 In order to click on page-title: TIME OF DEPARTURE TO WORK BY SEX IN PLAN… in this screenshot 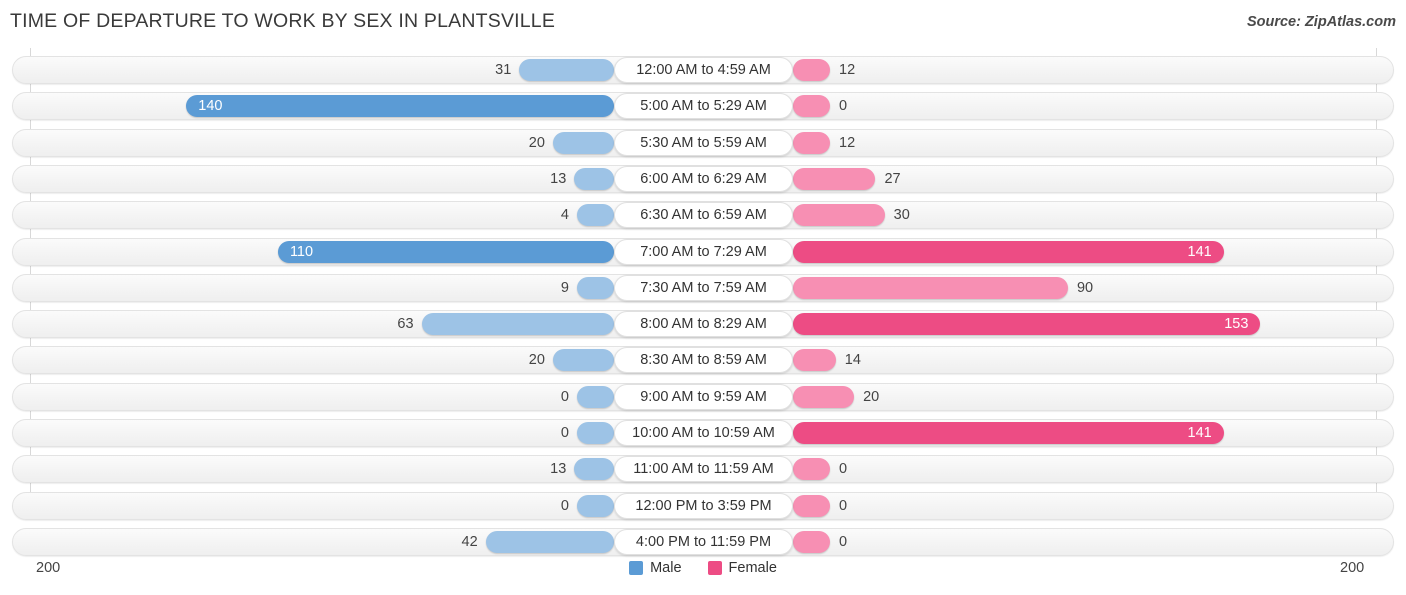, I will do `click(283, 21)`.